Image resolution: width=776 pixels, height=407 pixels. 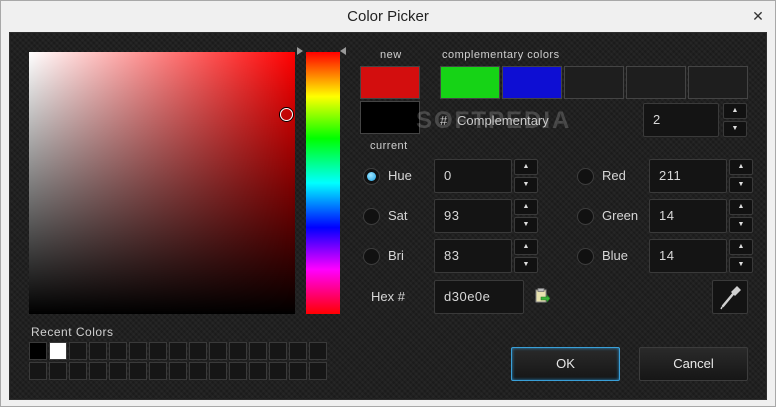 What do you see at coordinates (526, 256) in the screenshot?
I see `bri-stepper: ▲ ▼` at bounding box center [526, 256].